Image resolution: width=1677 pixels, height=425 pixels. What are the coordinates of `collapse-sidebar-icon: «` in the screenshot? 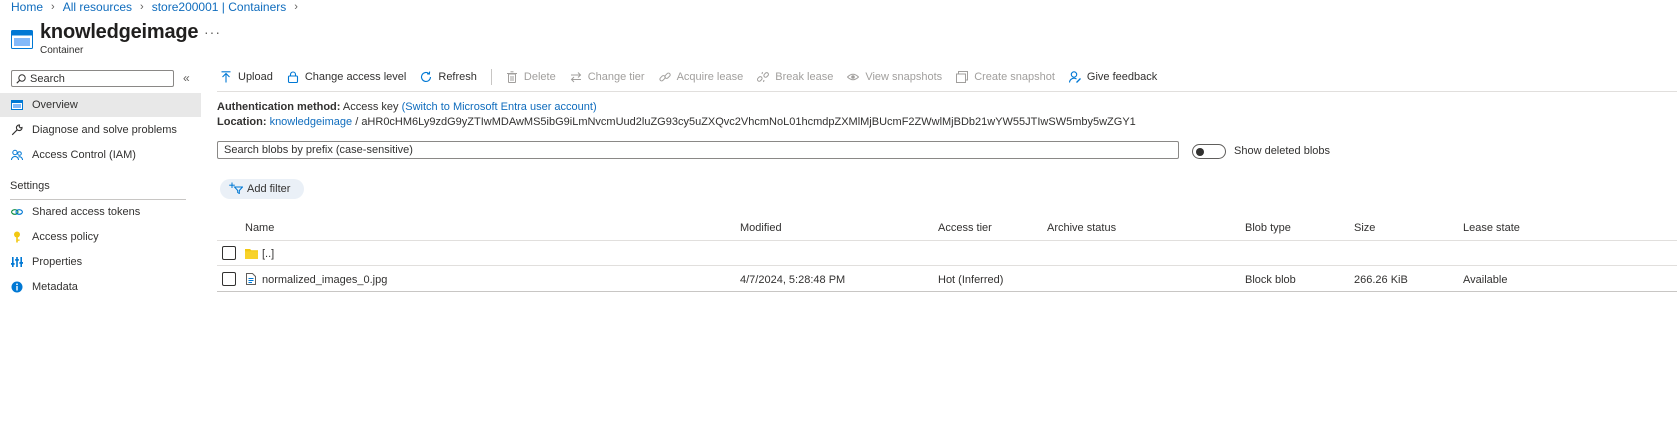 It's located at (186, 78).